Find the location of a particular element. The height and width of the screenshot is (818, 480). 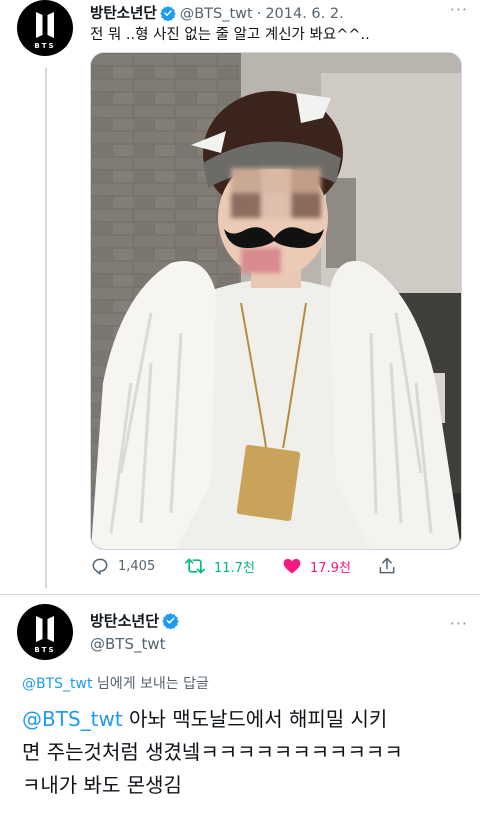

like-count: 17.9천 is located at coordinates (330, 568).